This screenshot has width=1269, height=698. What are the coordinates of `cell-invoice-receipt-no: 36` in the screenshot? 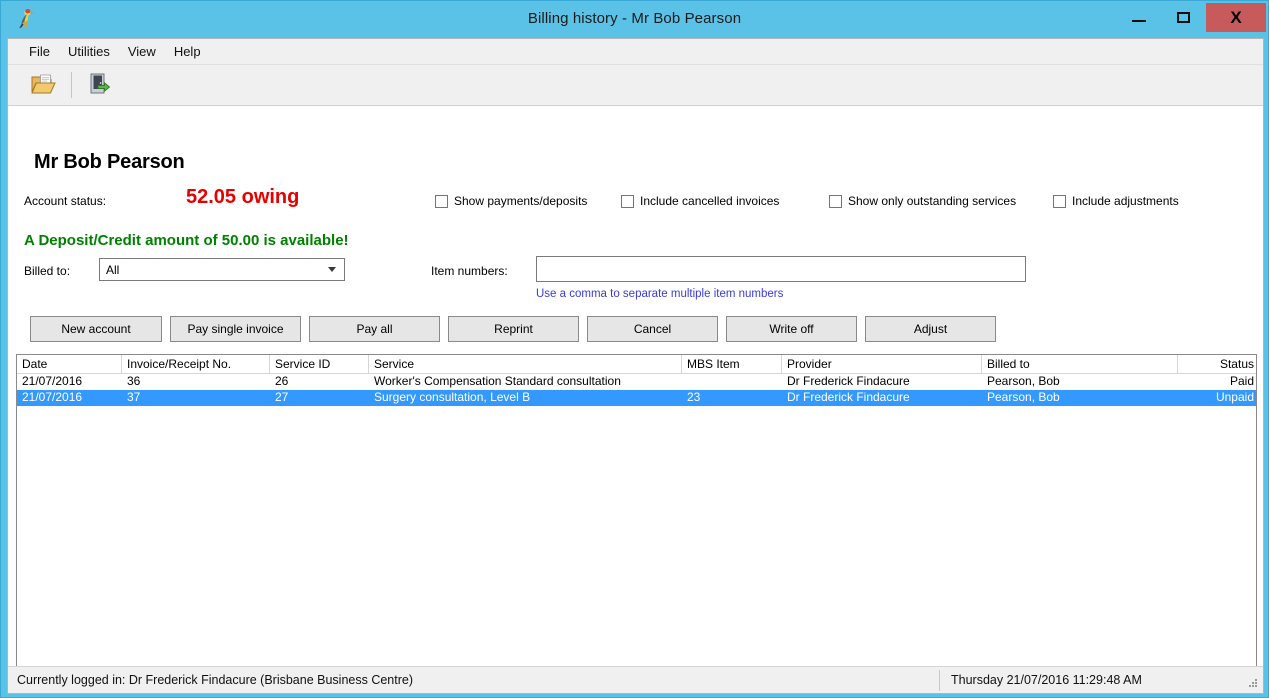 It's located at (134, 381).